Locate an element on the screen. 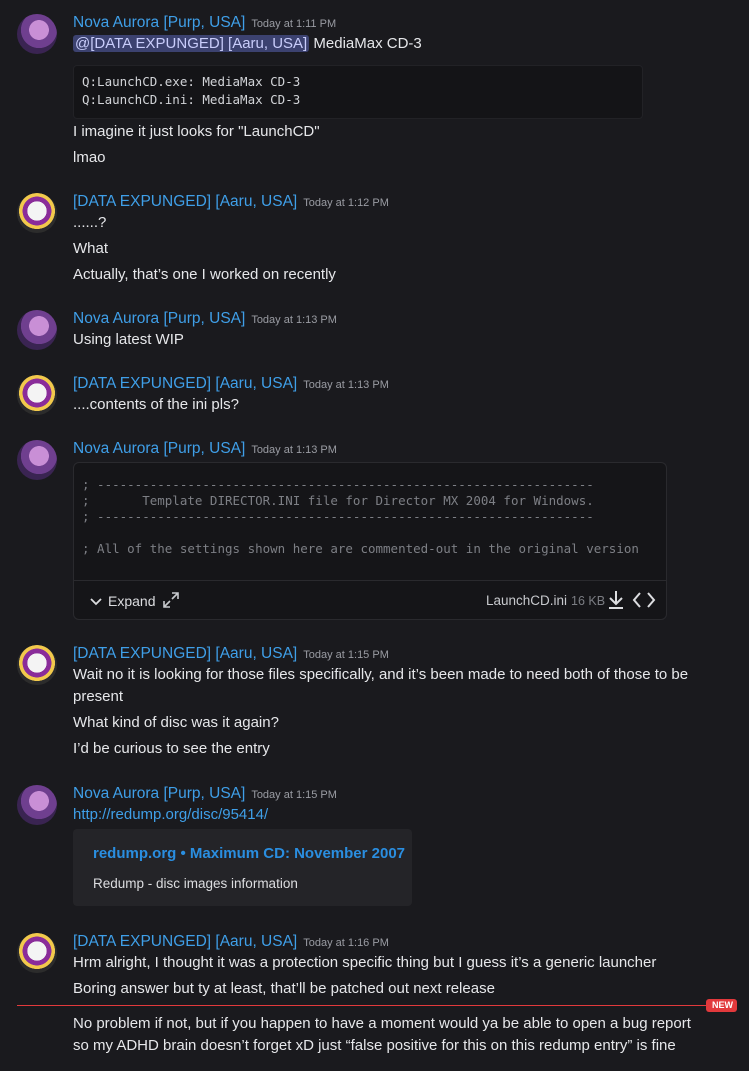 Image resolution: width=749 pixels, height=1071 pixels. expand-button: Expand is located at coordinates (122, 601).